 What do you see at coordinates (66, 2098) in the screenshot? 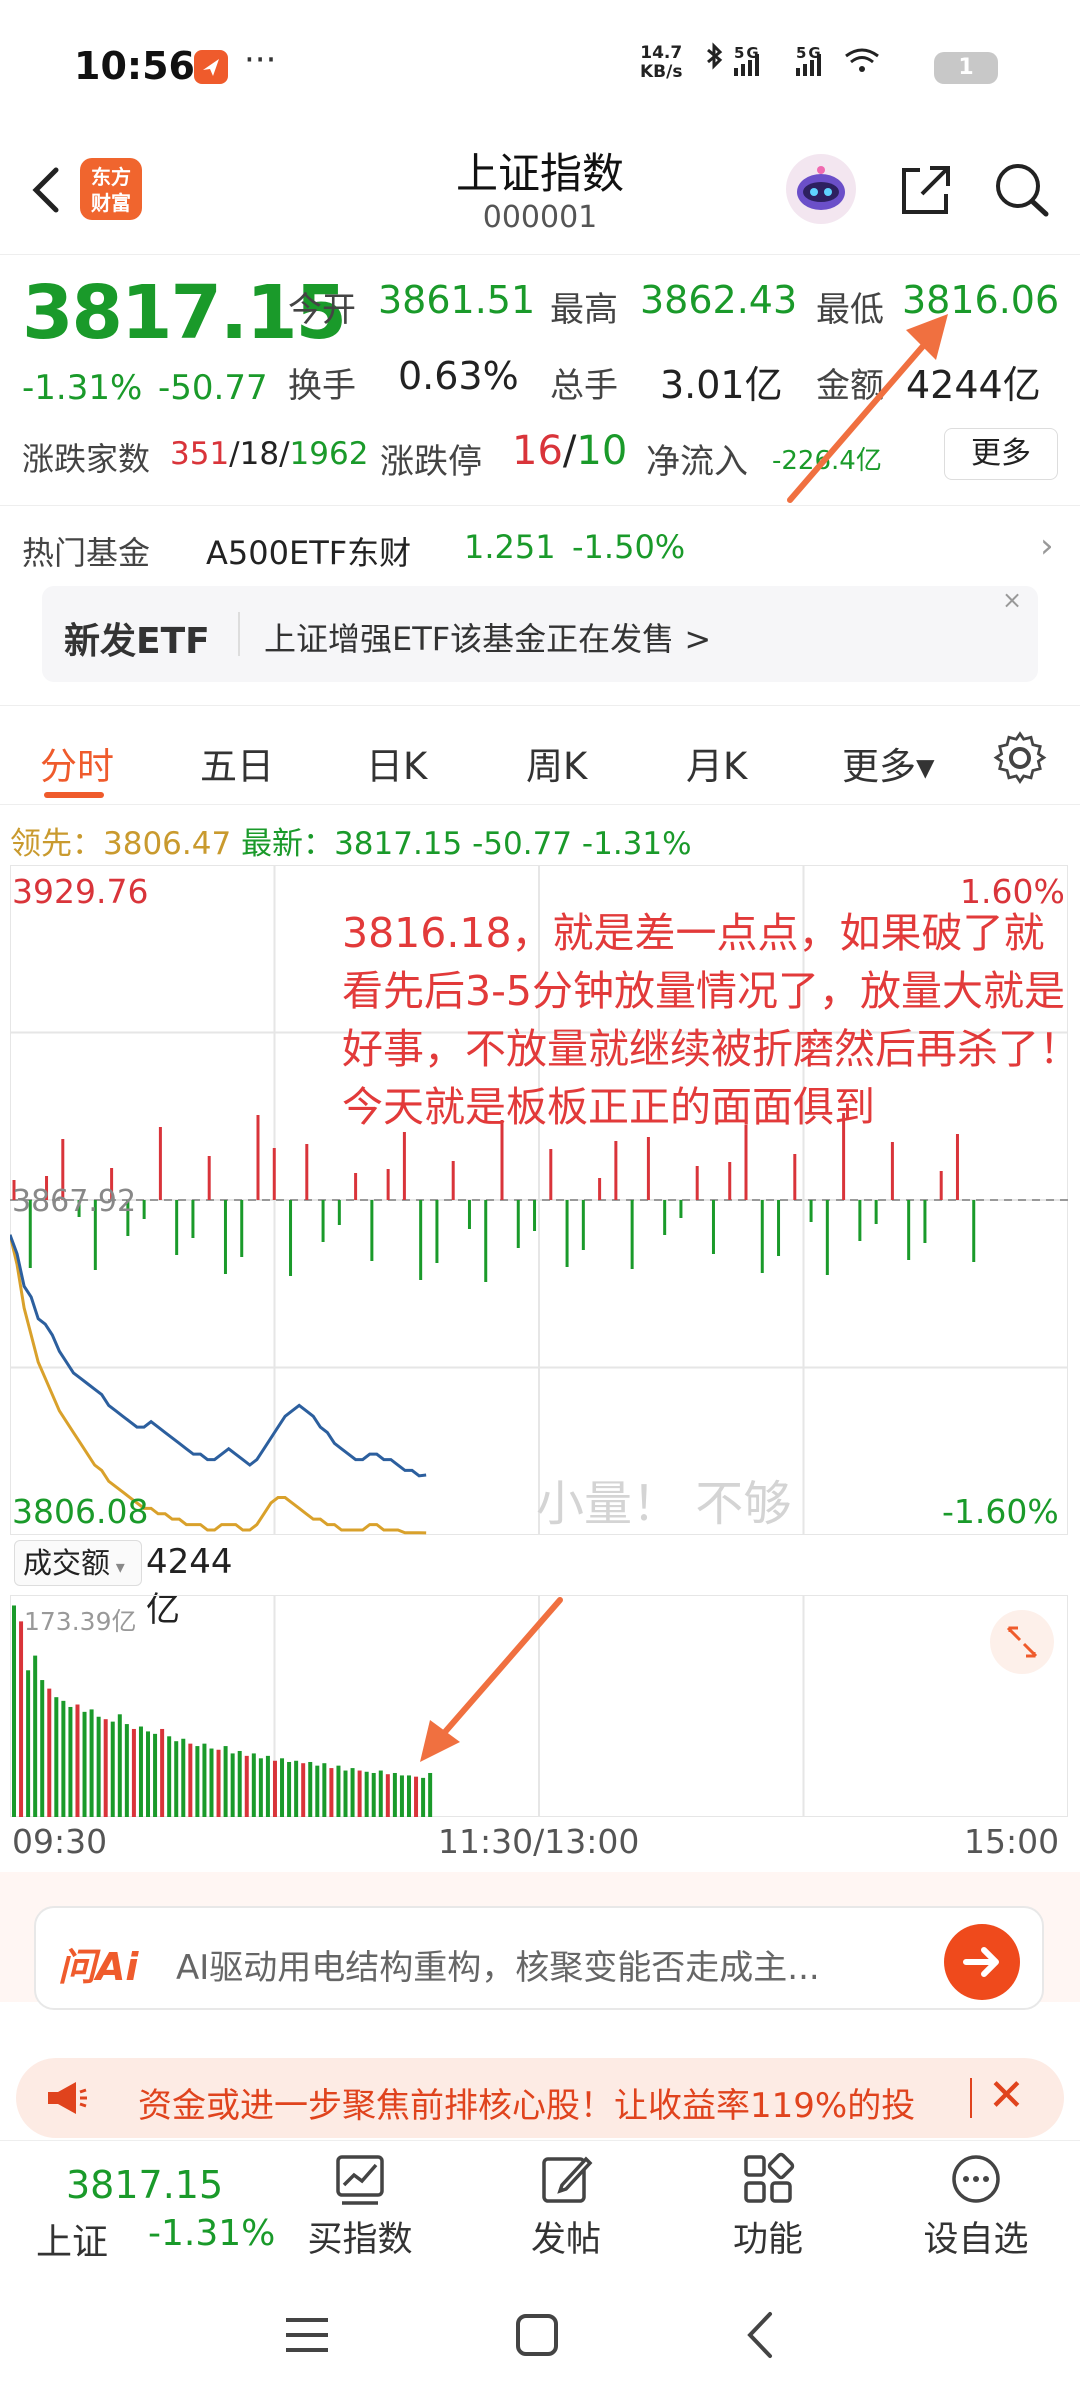
I see `megaphone-icon` at bounding box center [66, 2098].